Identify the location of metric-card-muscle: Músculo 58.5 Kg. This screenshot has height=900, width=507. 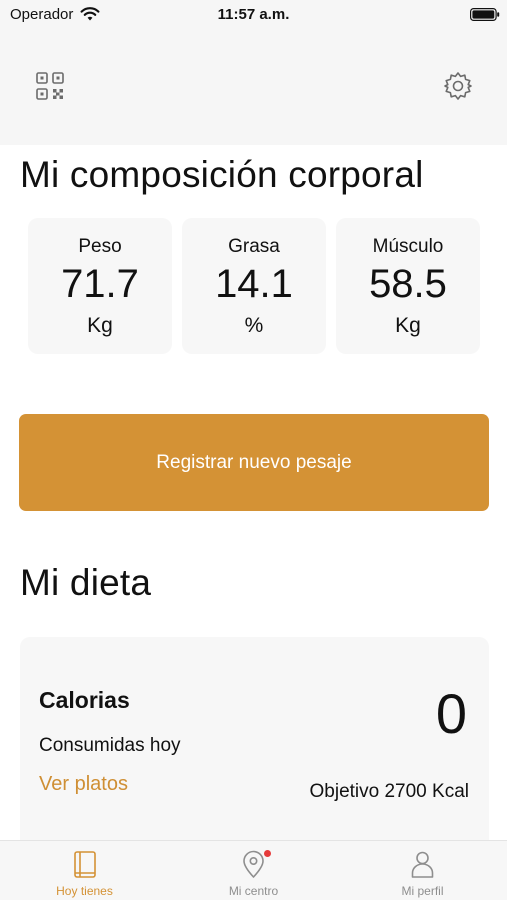
(408, 286).